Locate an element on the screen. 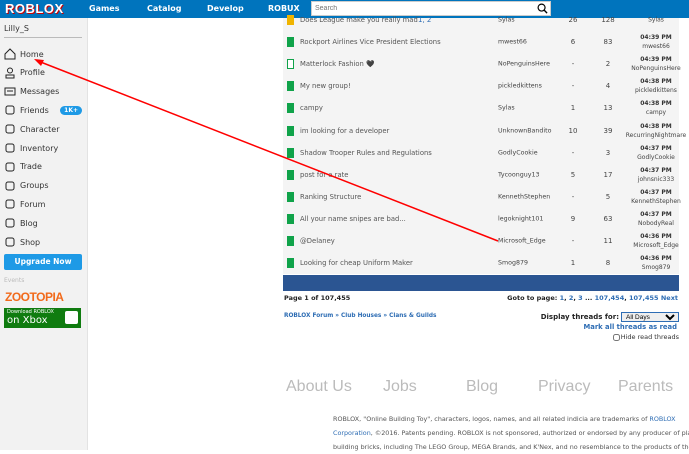 The width and height of the screenshot is (689, 454). thread-last-post: 04:37 PM KennethStephen is located at coordinates (656, 197).